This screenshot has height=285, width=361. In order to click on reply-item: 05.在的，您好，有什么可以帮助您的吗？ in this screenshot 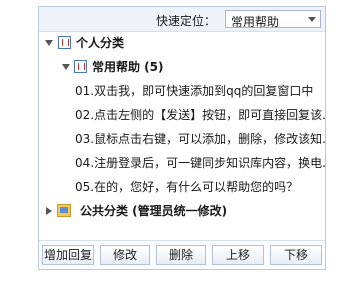, I will do `click(200, 187)`.